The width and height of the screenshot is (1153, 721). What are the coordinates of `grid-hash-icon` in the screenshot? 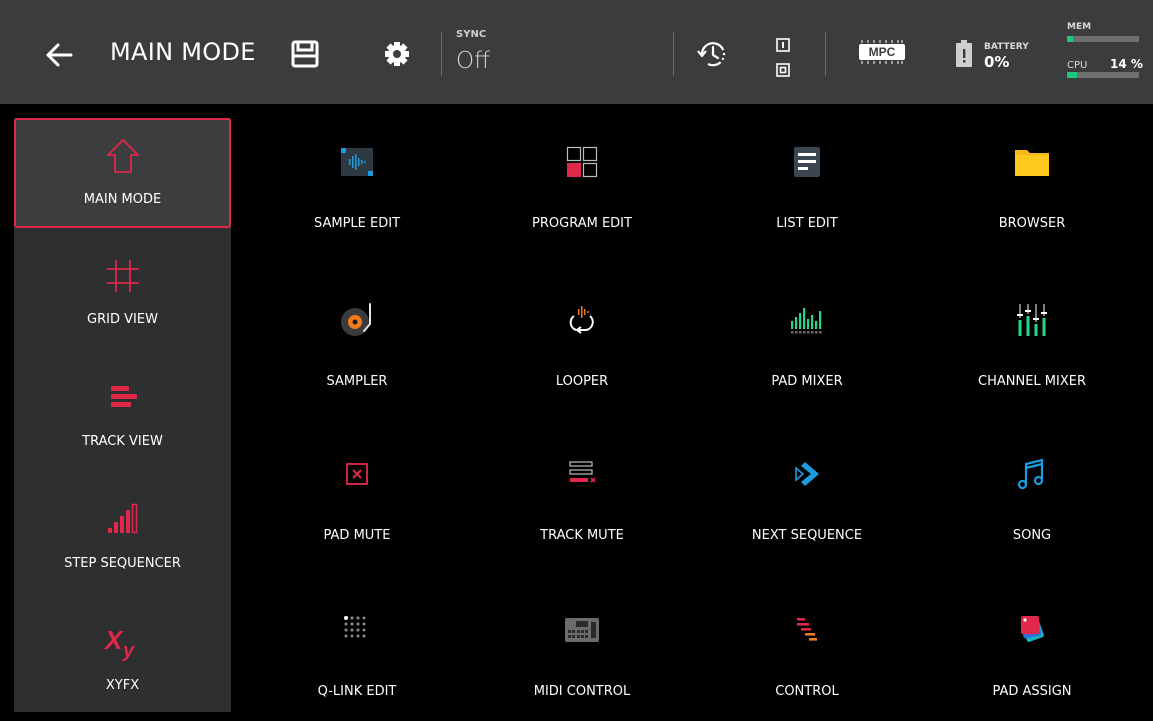 It's located at (122, 276).